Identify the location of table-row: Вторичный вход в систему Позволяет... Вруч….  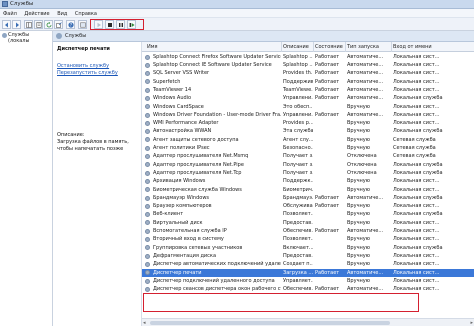
(308, 240).